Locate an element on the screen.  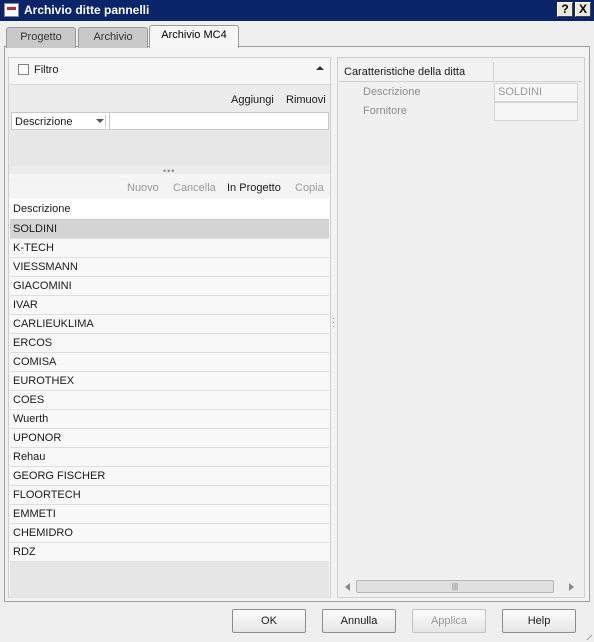
window-title: Archivio ditte pannelli is located at coordinates (87, 10).